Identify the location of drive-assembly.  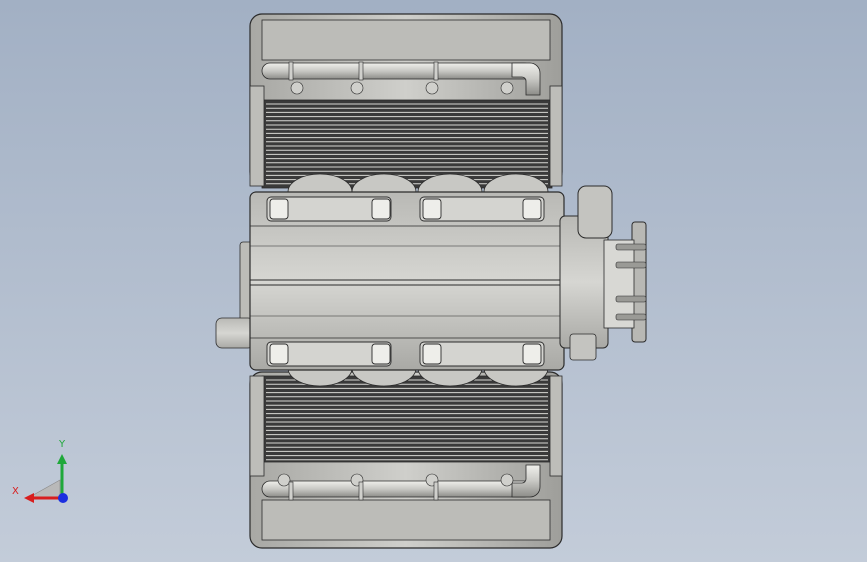
(603, 273).